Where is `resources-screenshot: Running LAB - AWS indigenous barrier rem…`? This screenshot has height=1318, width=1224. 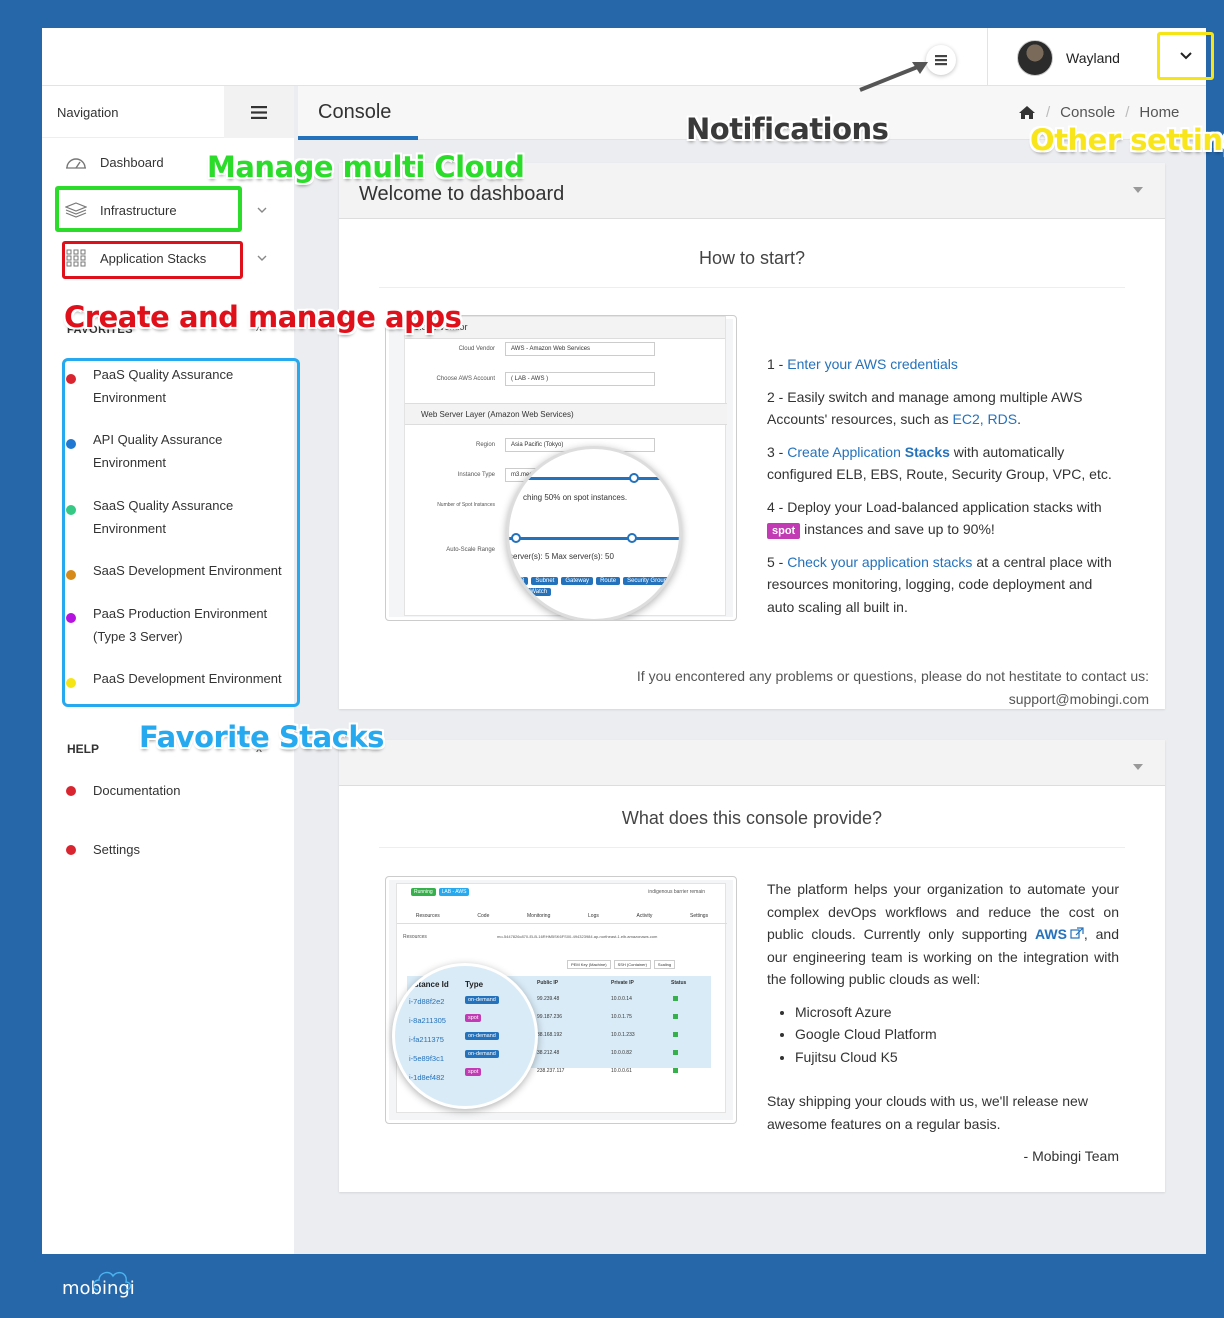 resources-screenshot: Running LAB - AWS indigenous barrier rem… is located at coordinates (561, 1000).